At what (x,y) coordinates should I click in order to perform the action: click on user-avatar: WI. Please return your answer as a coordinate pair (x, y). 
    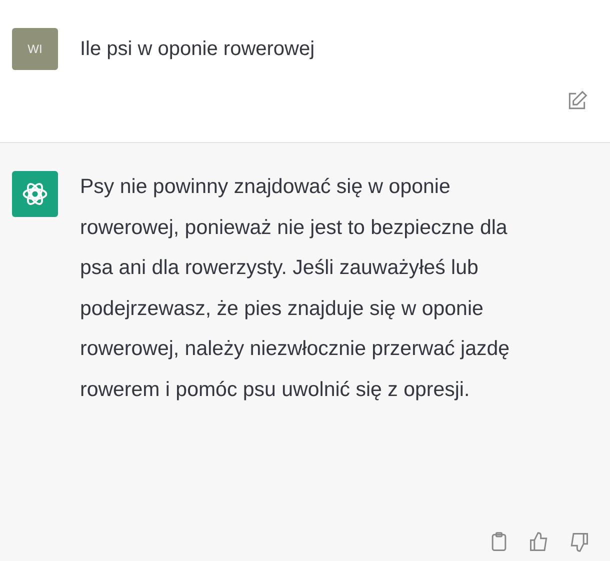
    Looking at the image, I should click on (35, 49).